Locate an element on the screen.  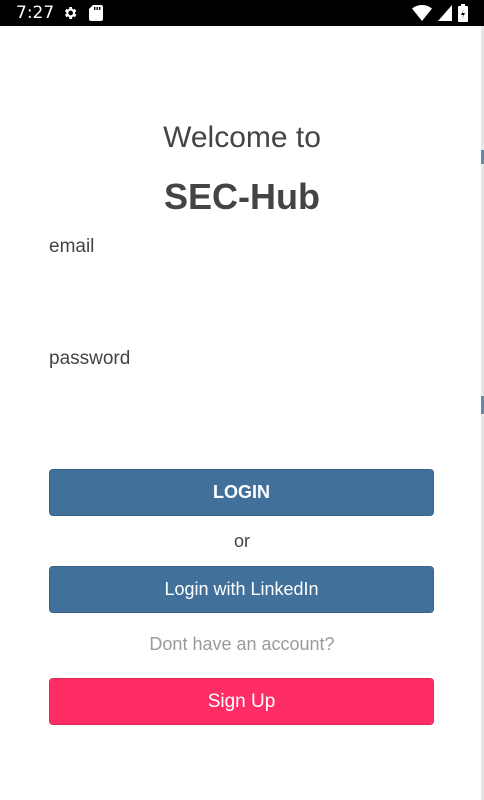
gear-icon is located at coordinates (71, 13).